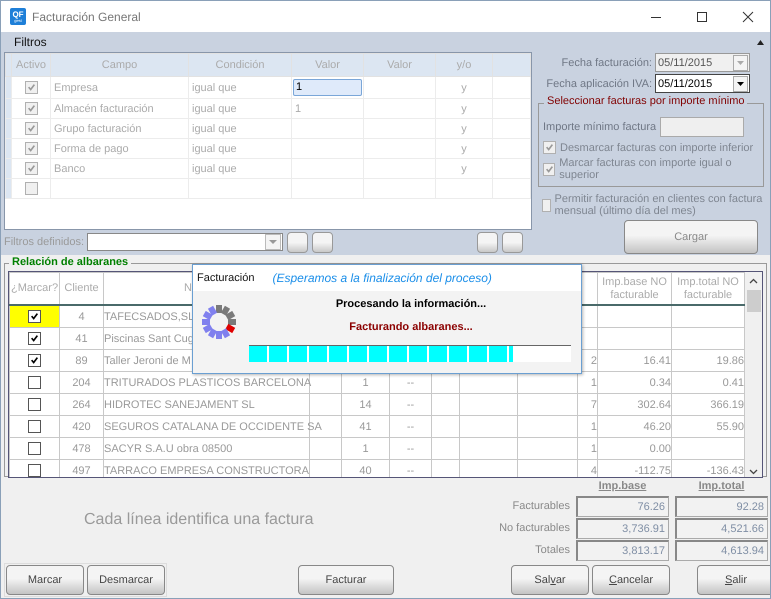 The image size is (771, 599). I want to click on table-cell: 4, so click(593, 470).